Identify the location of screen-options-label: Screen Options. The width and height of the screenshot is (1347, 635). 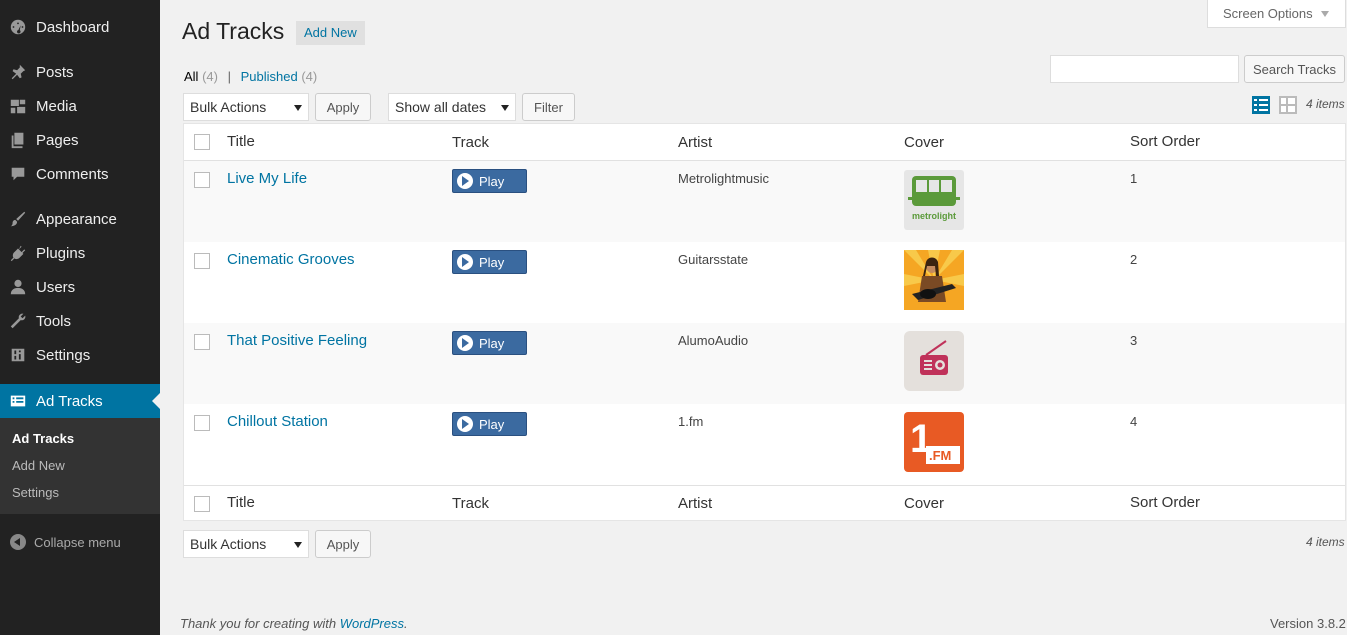
(1268, 13).